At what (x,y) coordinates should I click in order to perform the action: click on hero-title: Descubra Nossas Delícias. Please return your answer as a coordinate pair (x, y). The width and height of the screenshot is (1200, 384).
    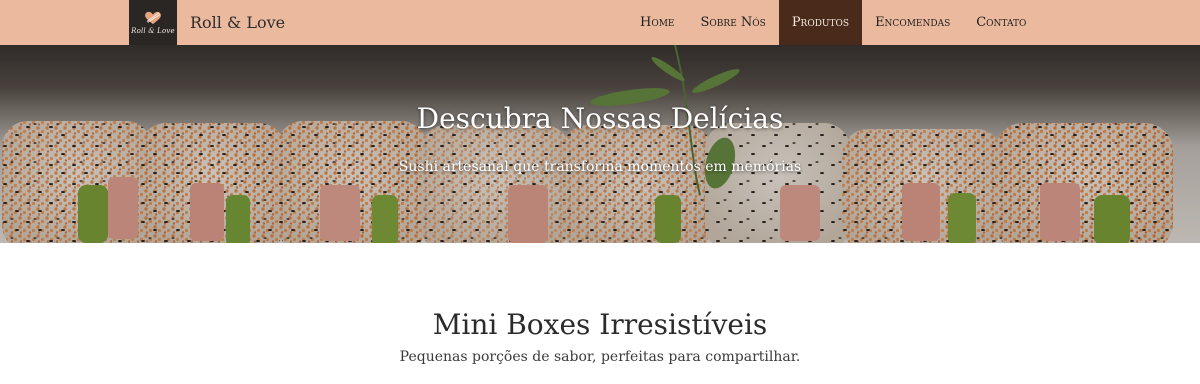
    Looking at the image, I should click on (600, 118).